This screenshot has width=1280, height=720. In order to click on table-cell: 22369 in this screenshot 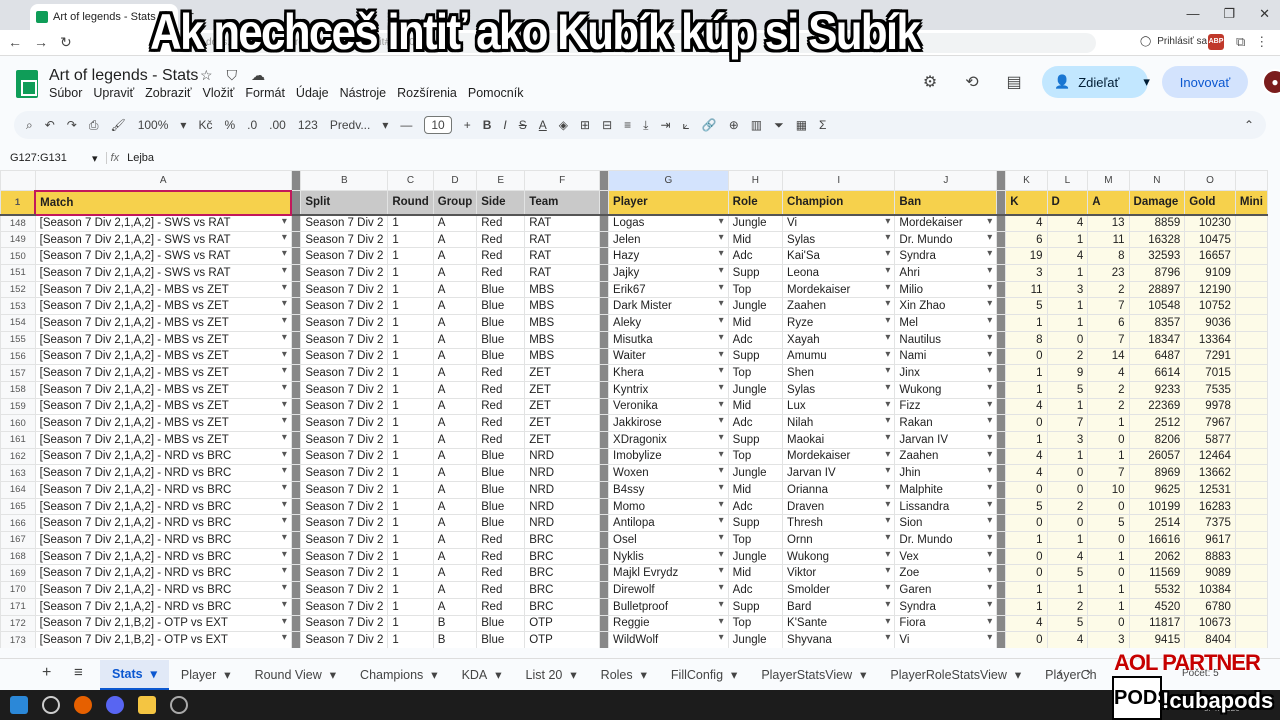, I will do `click(1157, 406)`.